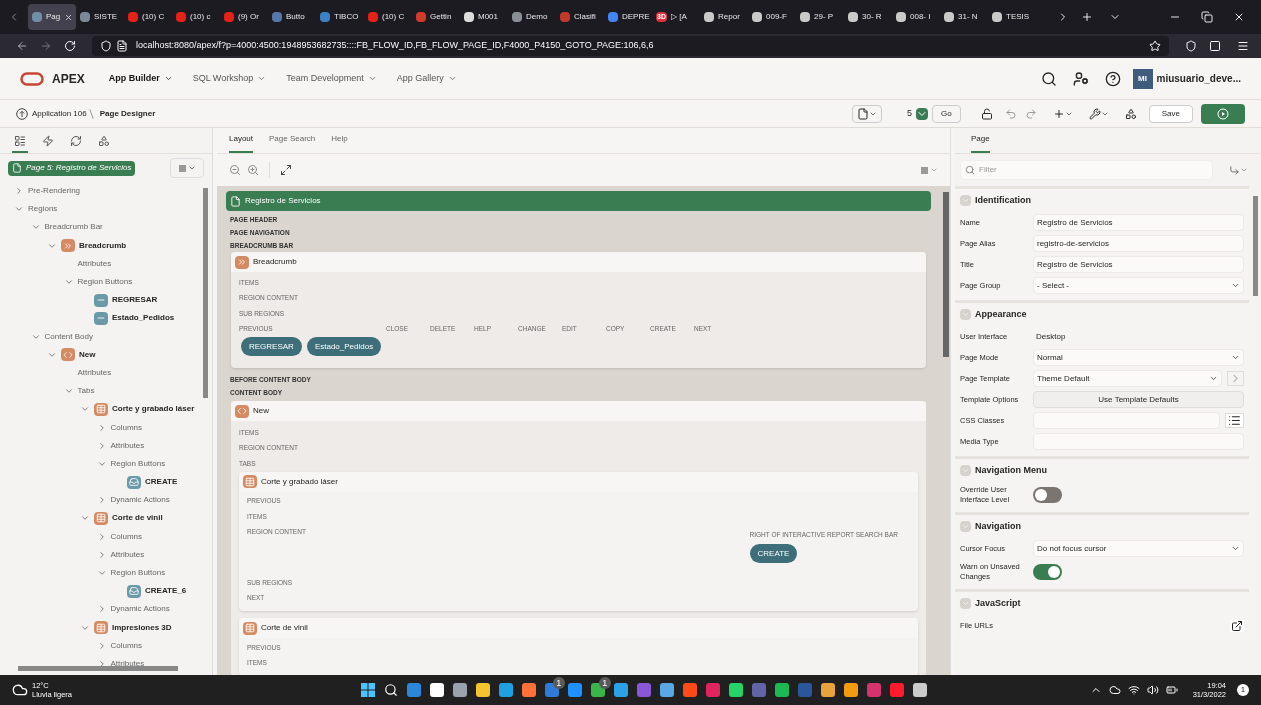  I want to click on panel-tab: Page, so click(980, 143).